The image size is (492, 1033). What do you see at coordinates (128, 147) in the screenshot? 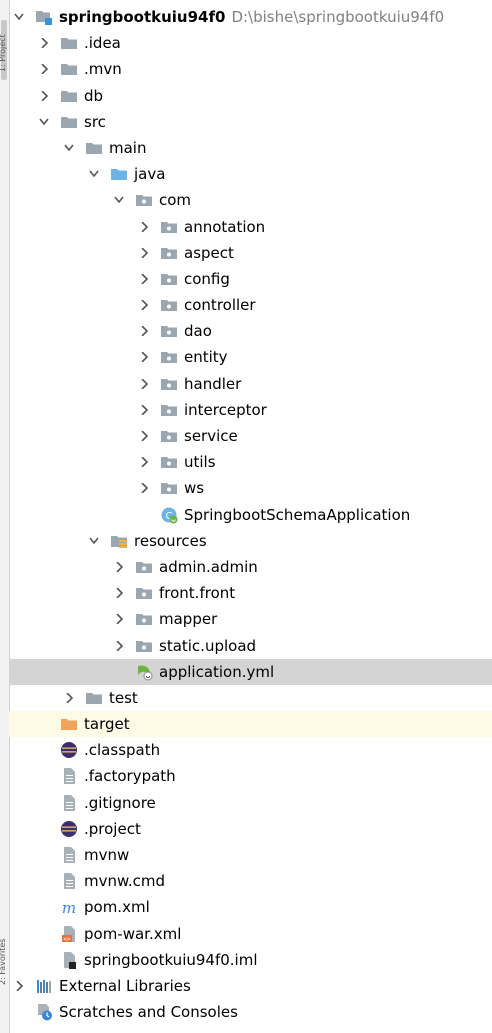
I see `tree-node-label: main` at bounding box center [128, 147].